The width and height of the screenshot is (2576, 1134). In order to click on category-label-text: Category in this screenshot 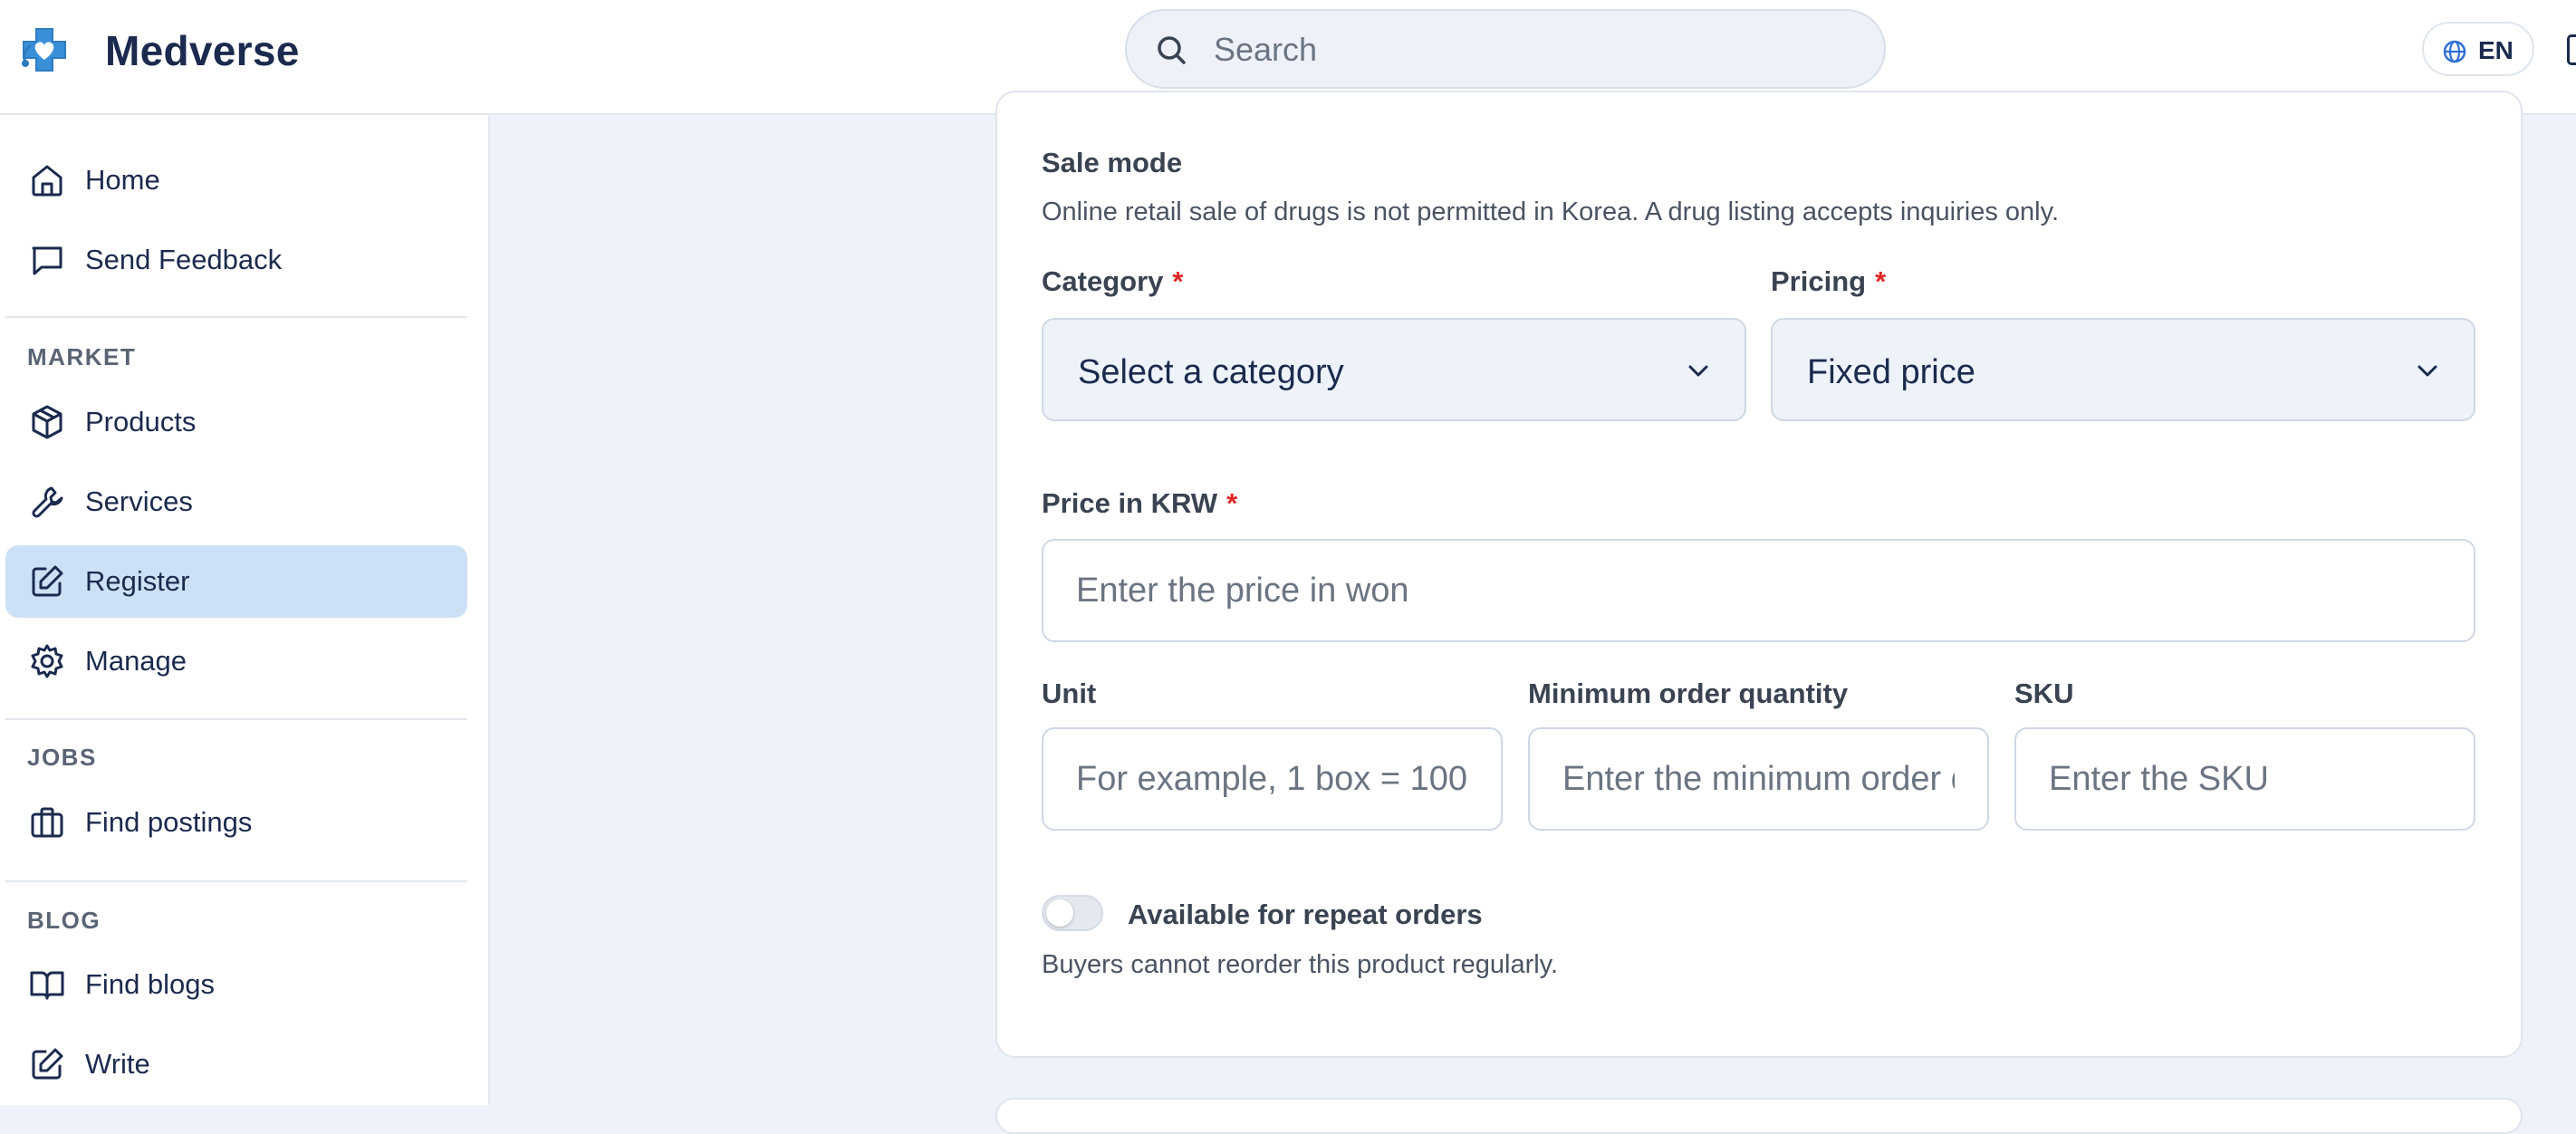, I will do `click(1103, 281)`.